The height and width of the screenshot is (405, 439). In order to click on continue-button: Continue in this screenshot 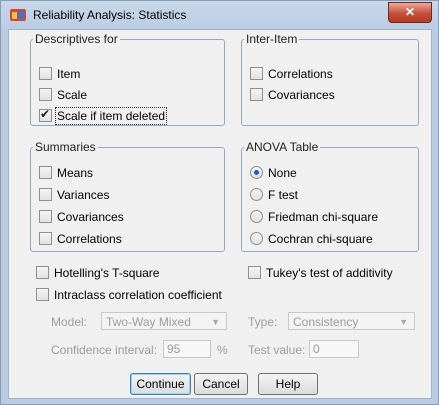, I will do `click(160, 384)`.